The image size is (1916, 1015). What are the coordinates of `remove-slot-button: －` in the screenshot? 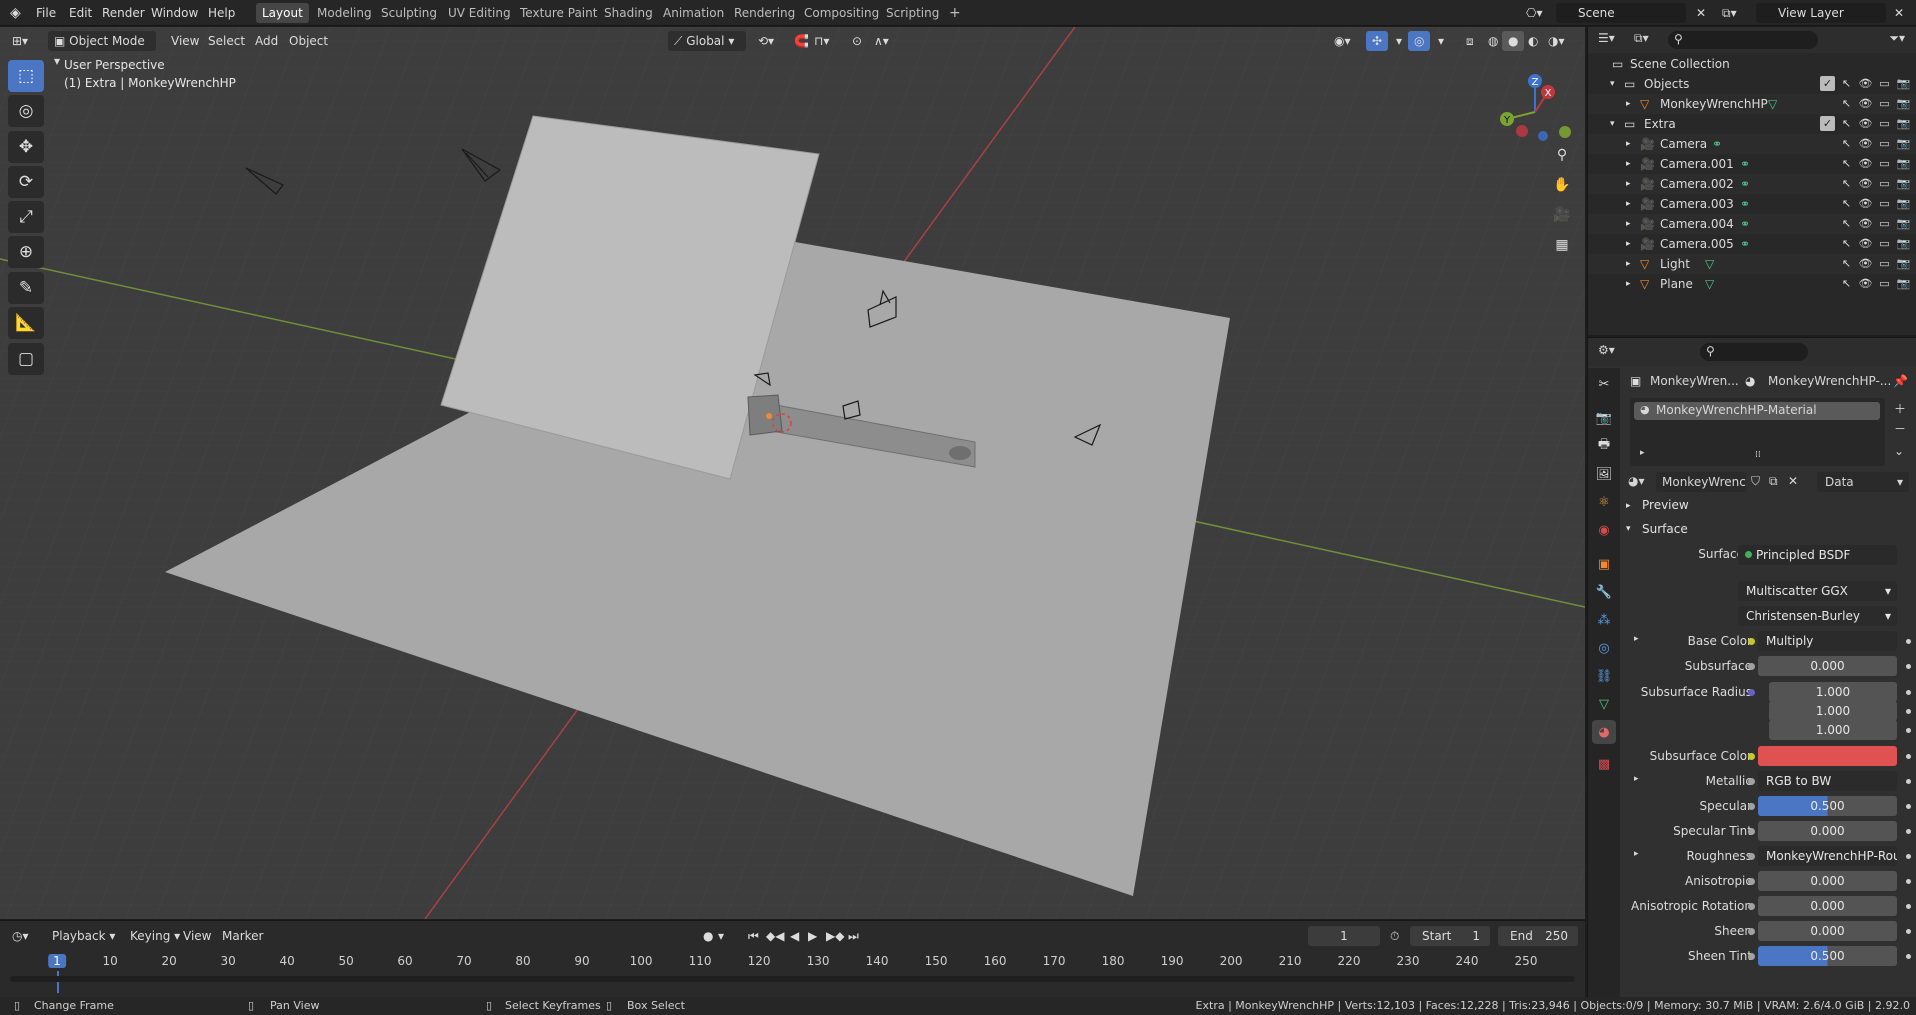 It's located at (1900, 428).